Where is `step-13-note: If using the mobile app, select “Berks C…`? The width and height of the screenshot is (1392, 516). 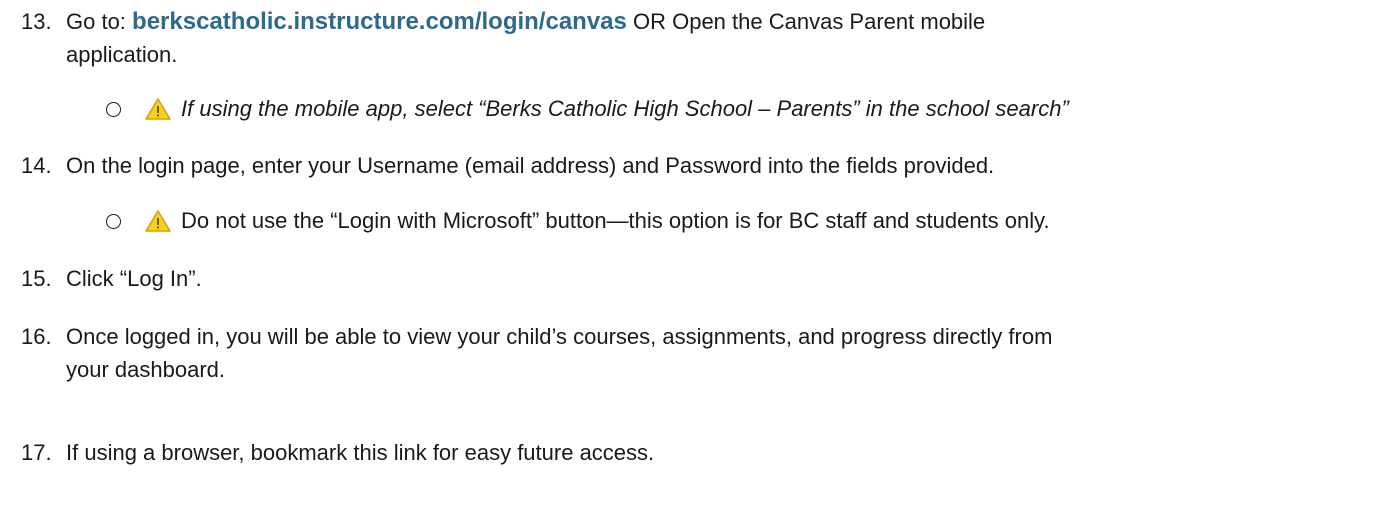 step-13-note: If using the mobile app, select “Berks C… is located at coordinates (741, 109).